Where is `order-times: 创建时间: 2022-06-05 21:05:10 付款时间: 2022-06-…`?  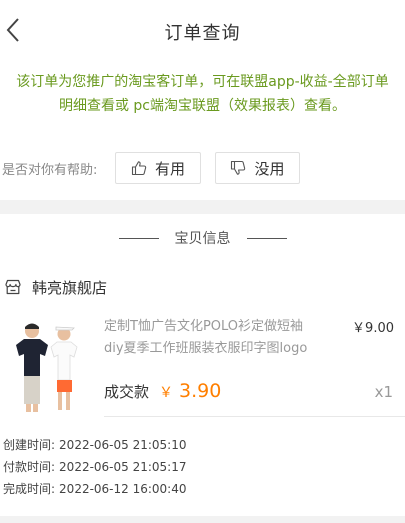 order-times: 创建时间: 2022-06-05 21:05:10 付款时间: 2022-06-… is located at coordinates (95, 467).